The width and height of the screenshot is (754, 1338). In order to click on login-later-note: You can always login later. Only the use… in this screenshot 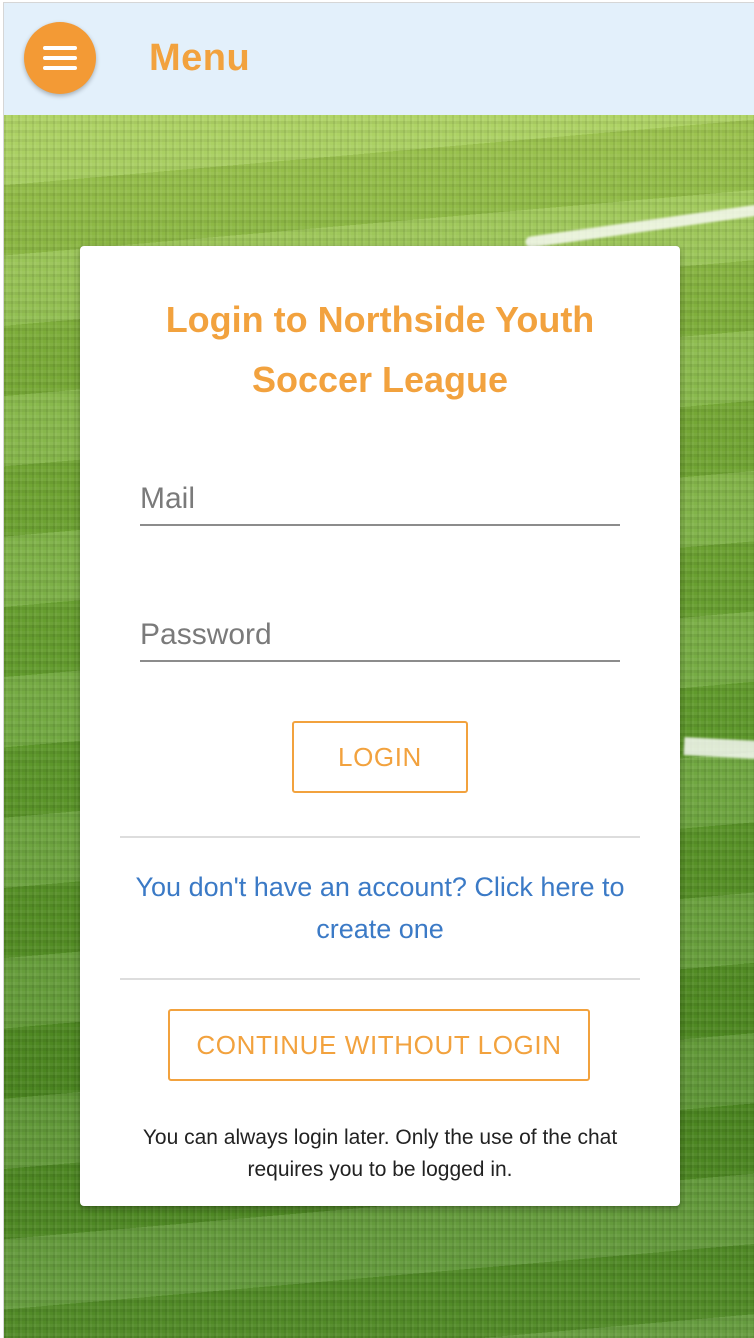, I will do `click(380, 1153)`.